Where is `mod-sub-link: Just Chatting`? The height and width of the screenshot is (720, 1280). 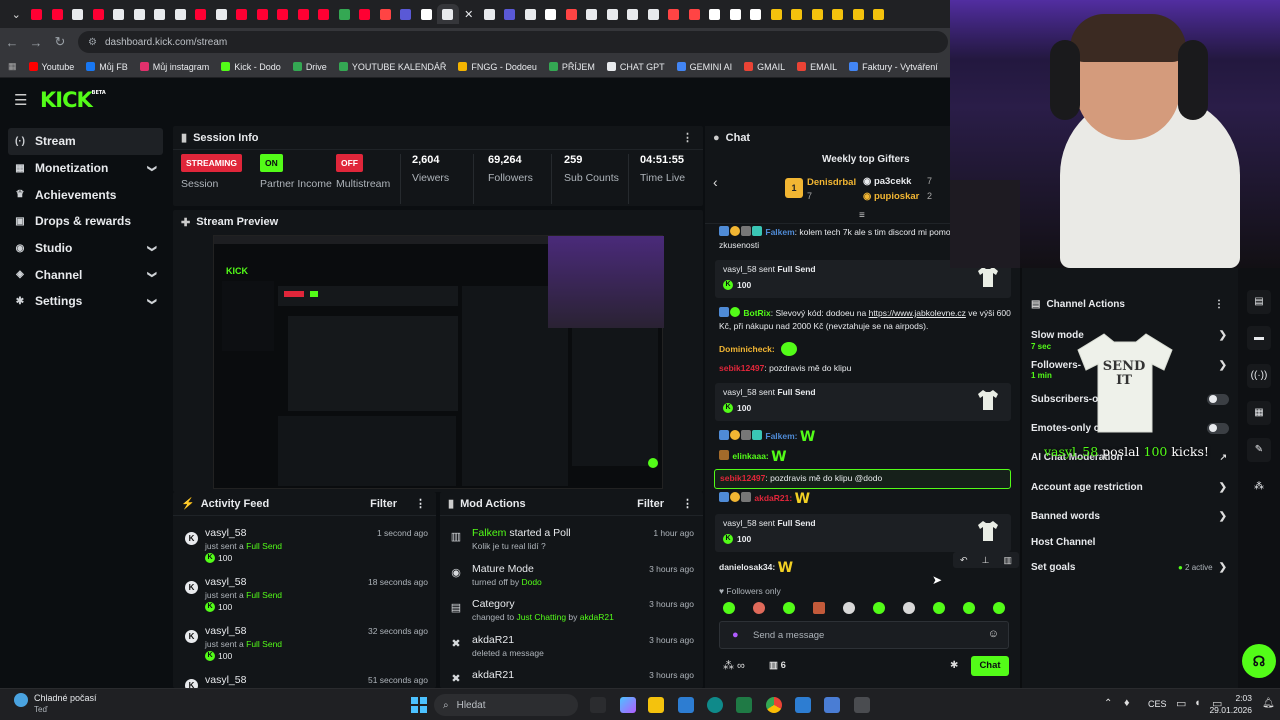 mod-sub-link: Just Chatting is located at coordinates (541, 617).